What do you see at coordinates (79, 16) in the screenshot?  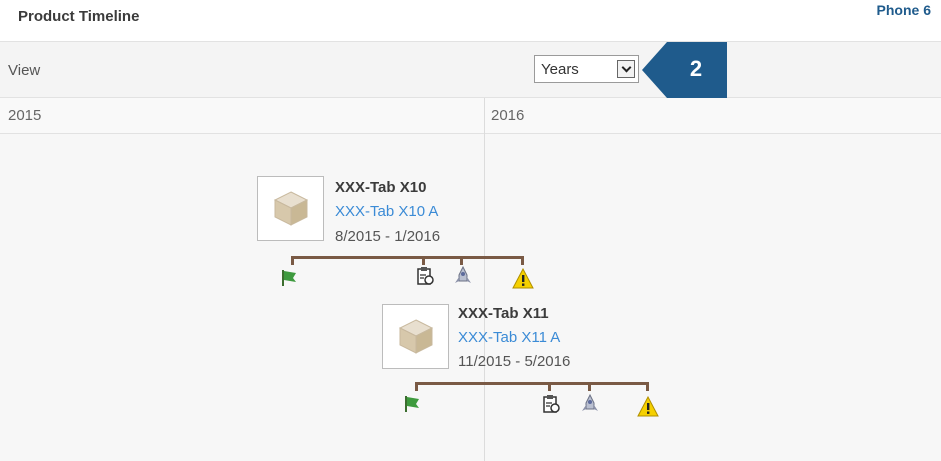 I see `page-title: Product Timeline` at bounding box center [79, 16].